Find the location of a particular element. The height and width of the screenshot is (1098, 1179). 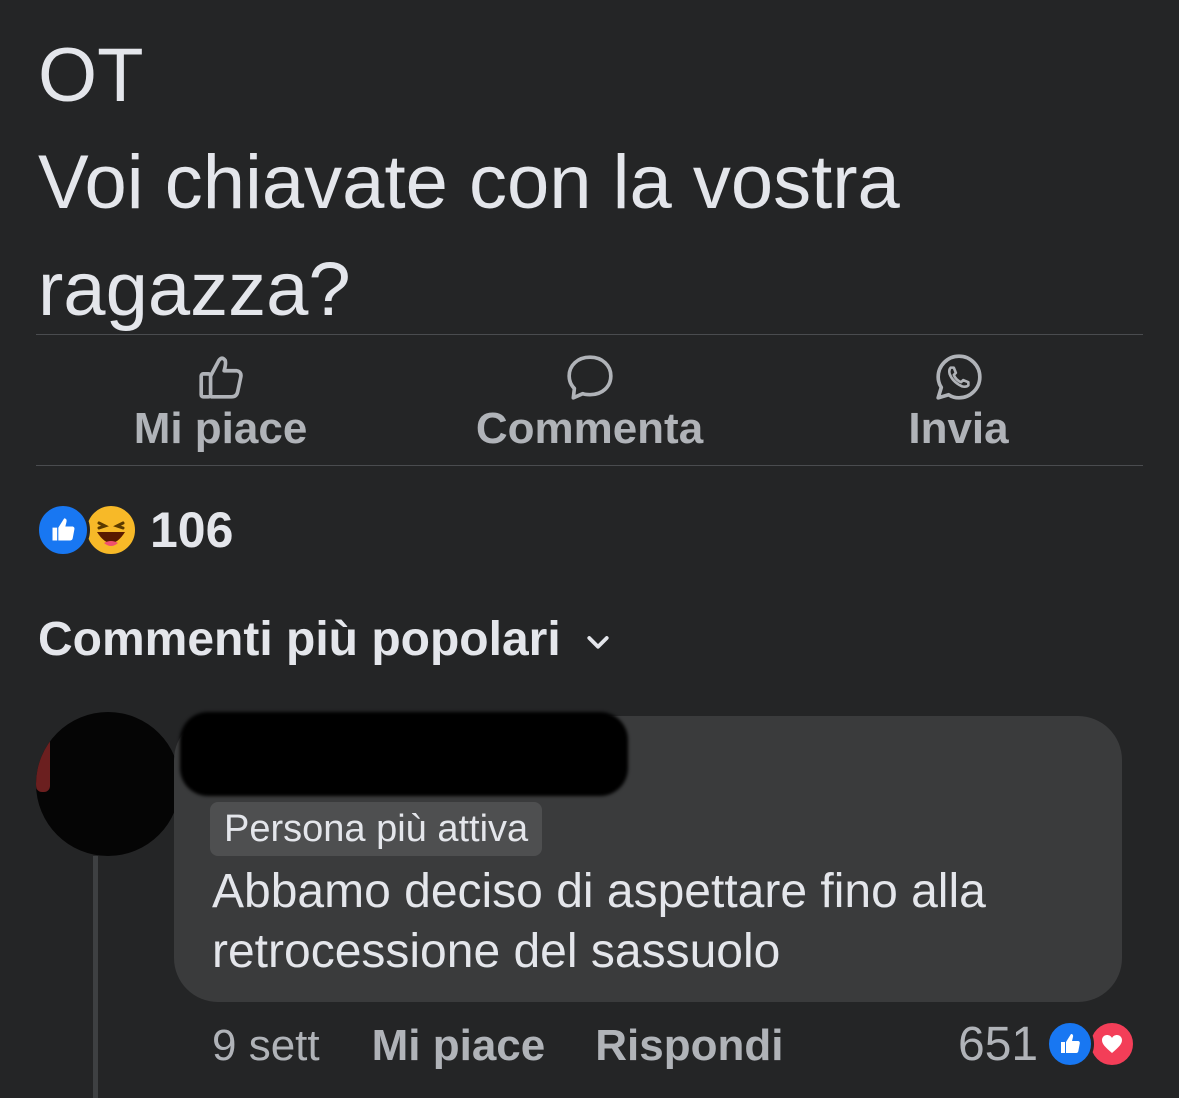

like-button: Mi piace is located at coordinates (220, 400).